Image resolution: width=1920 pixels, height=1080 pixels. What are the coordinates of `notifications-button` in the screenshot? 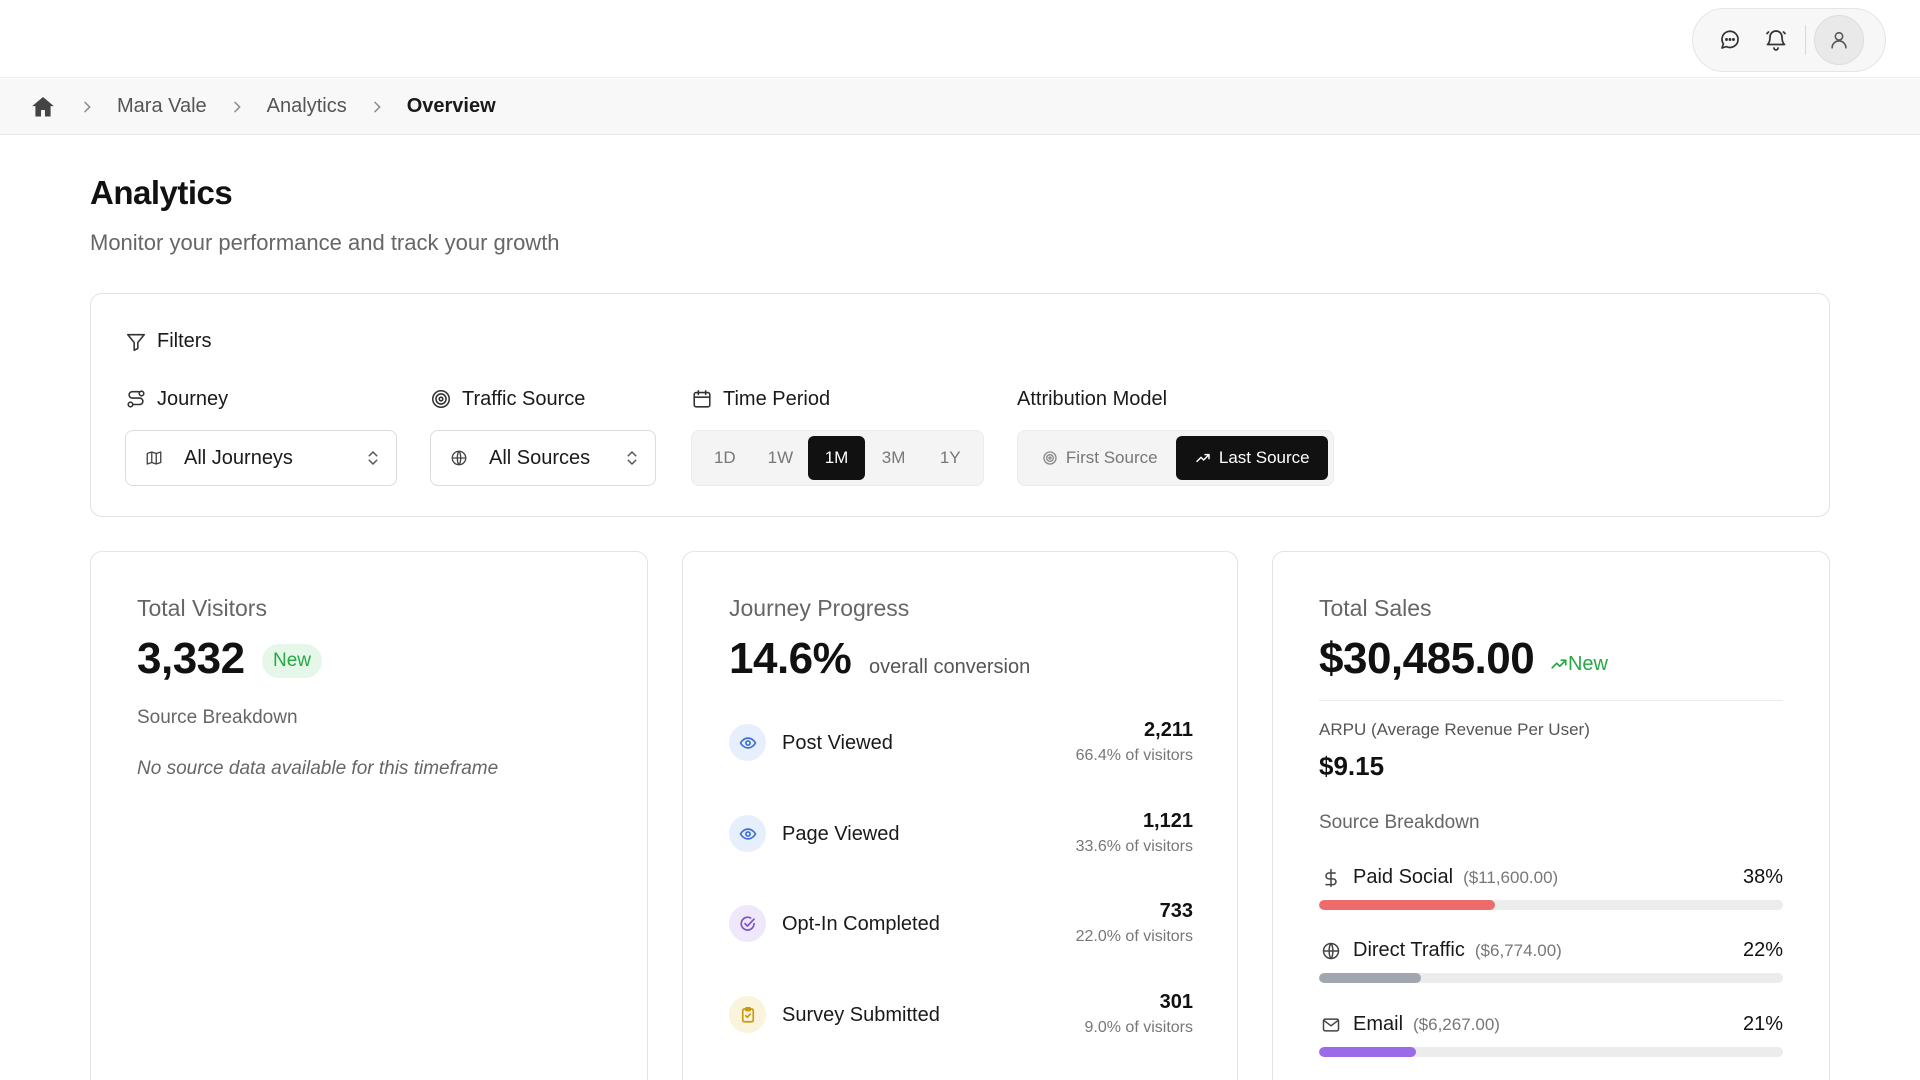 It's located at (1776, 40).